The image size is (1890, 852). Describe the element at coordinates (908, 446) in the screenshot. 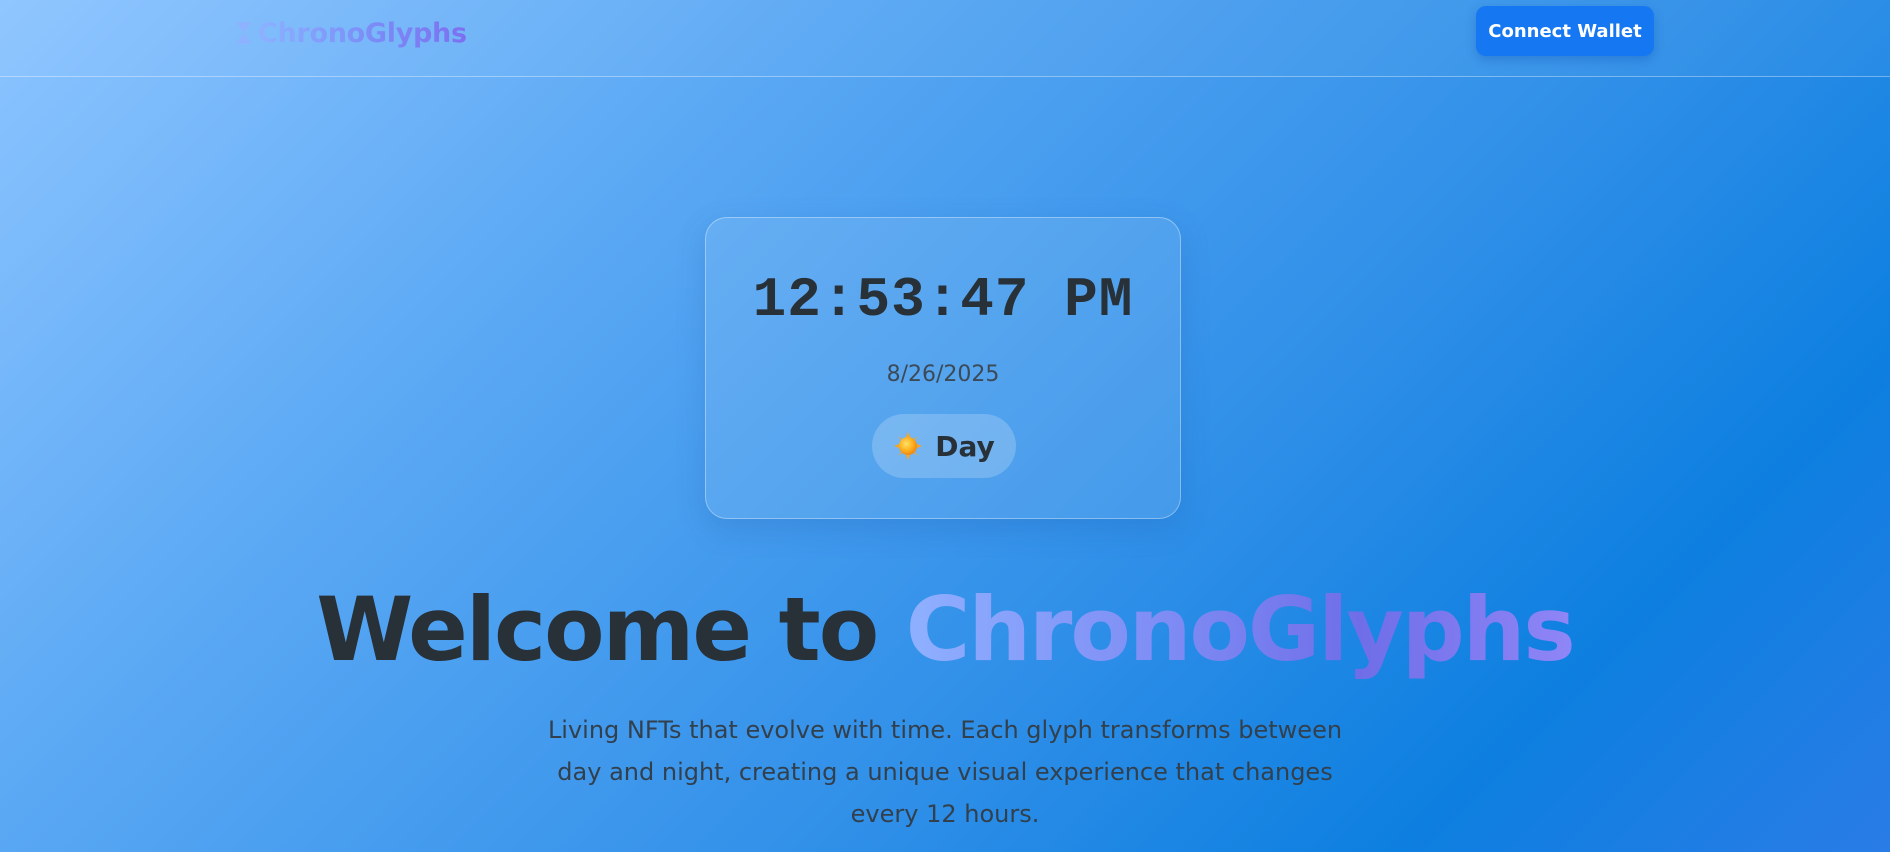

I see `sun-icon` at that location.